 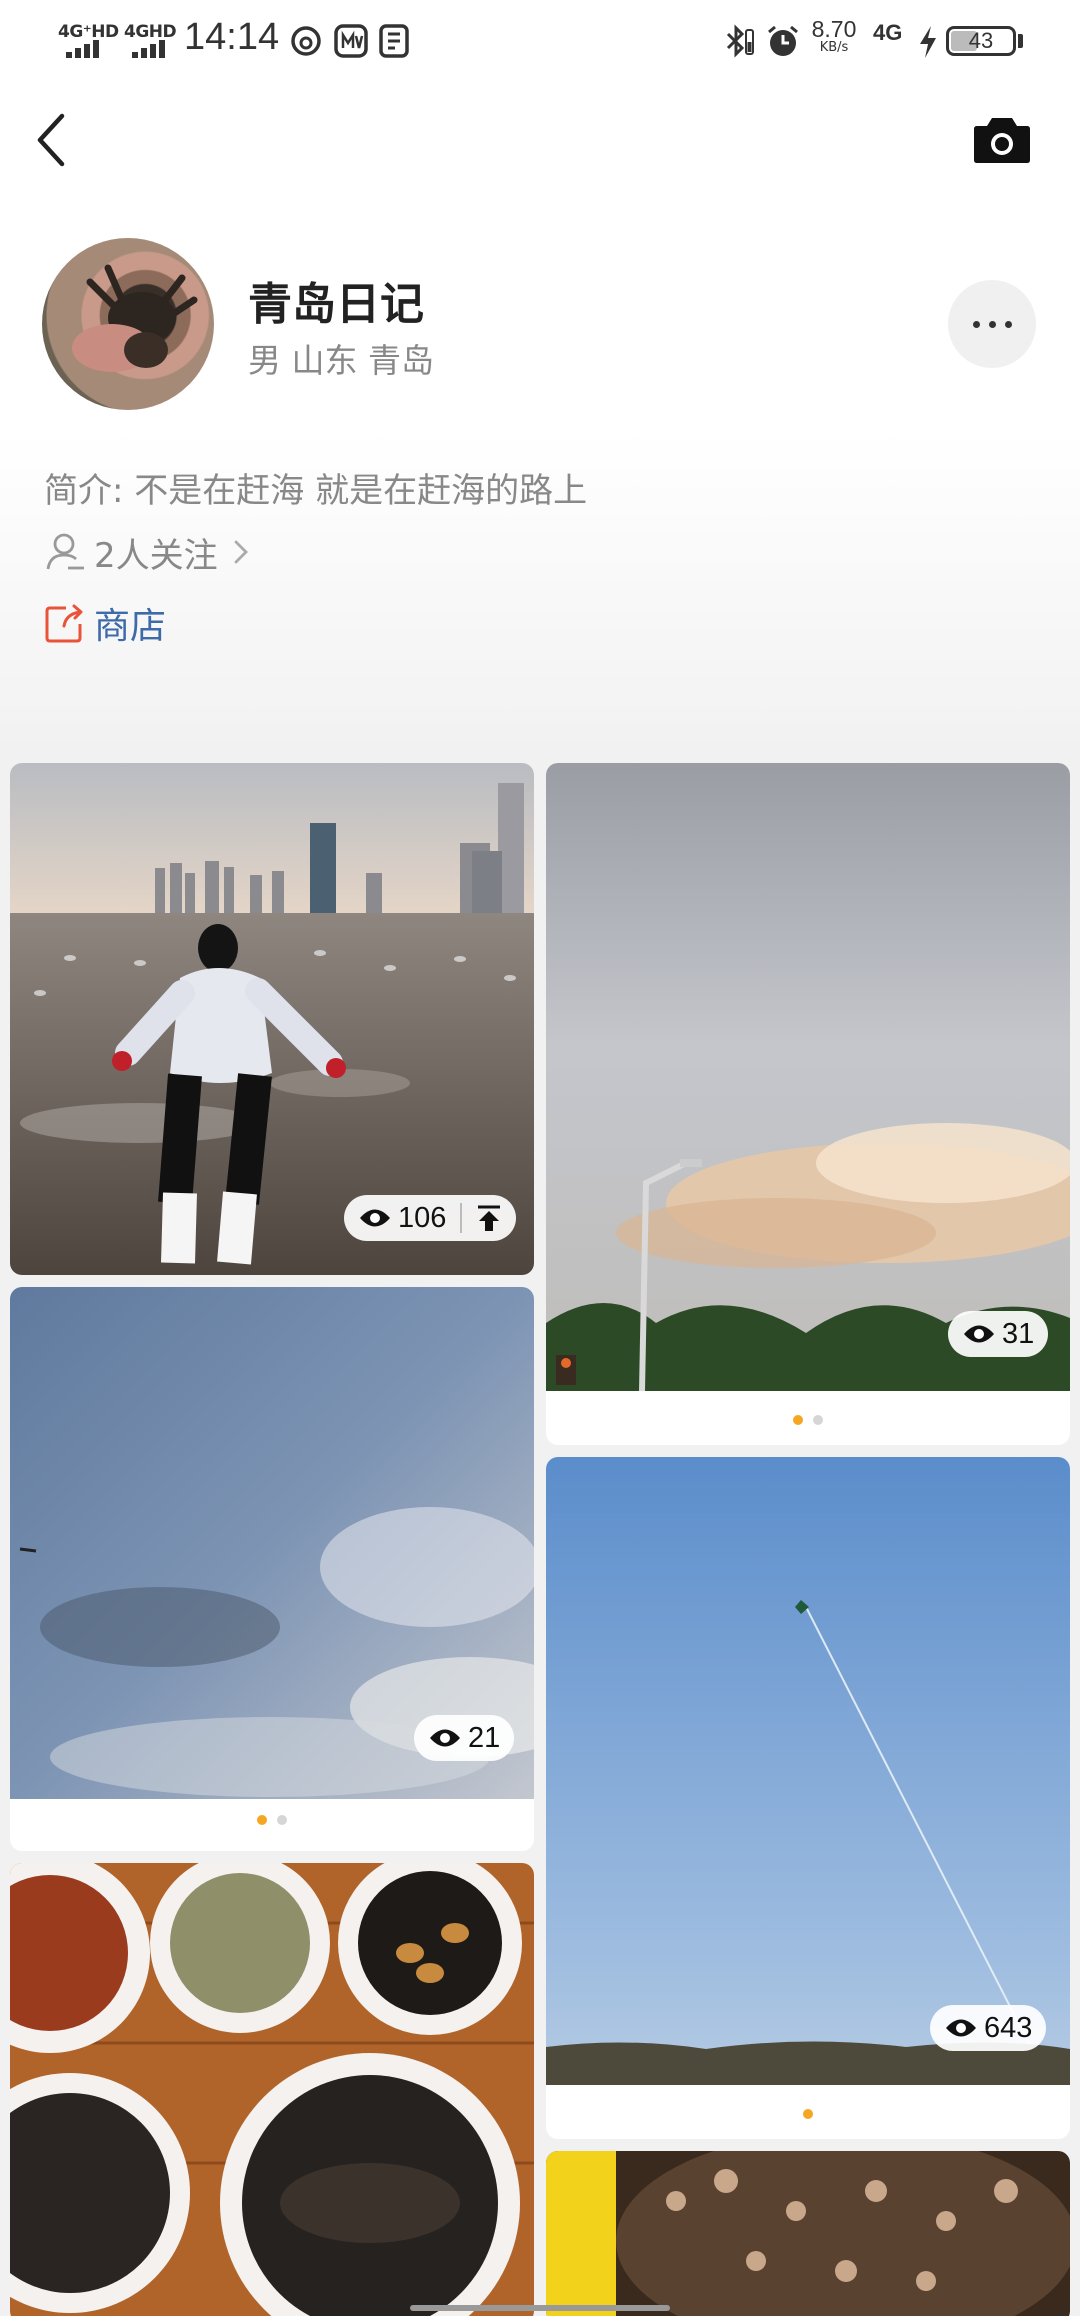 What do you see at coordinates (272, 1019) in the screenshot?
I see `post-card: 106` at bounding box center [272, 1019].